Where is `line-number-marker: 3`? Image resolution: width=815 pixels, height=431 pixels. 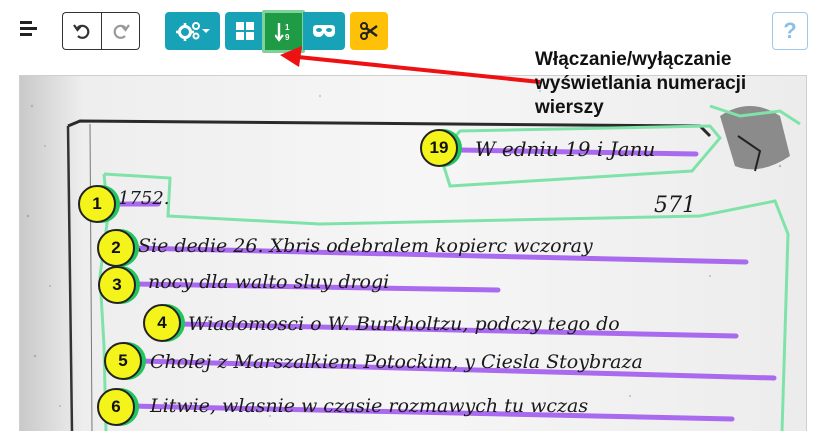 line-number-marker: 3 is located at coordinates (117, 285).